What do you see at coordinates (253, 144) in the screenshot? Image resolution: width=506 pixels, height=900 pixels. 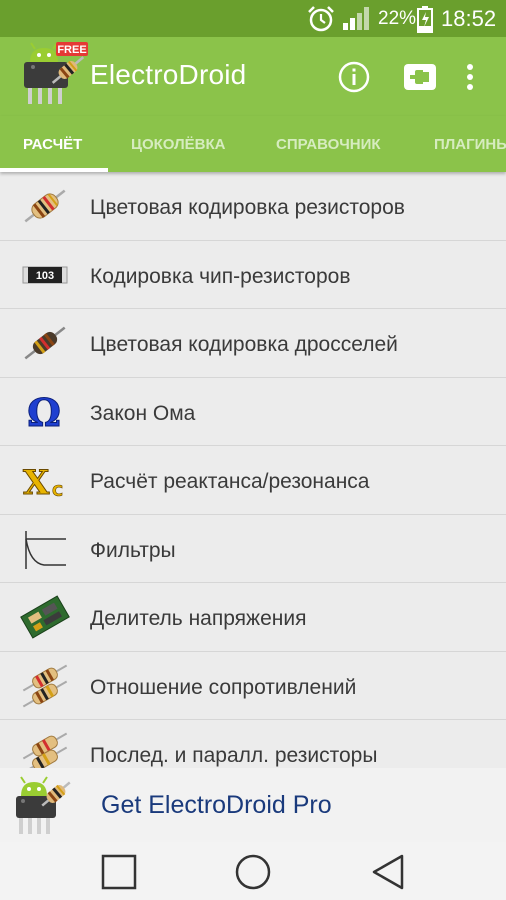 I see `tab-bar: РАСЧЁТ ЦОКОЛЁВКА СПРАВОЧНИК ПЛАГИНЫ` at bounding box center [253, 144].